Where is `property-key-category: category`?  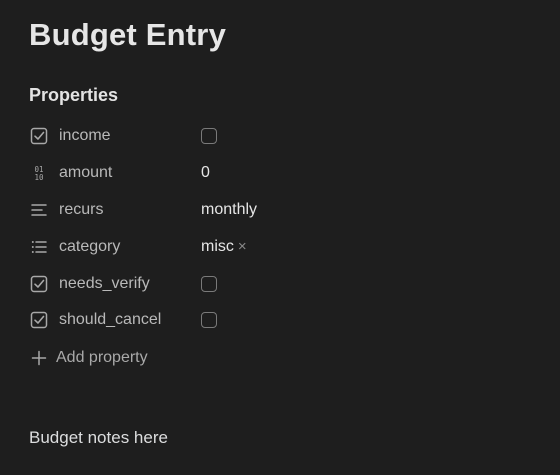 property-key-category: category is located at coordinates (115, 246).